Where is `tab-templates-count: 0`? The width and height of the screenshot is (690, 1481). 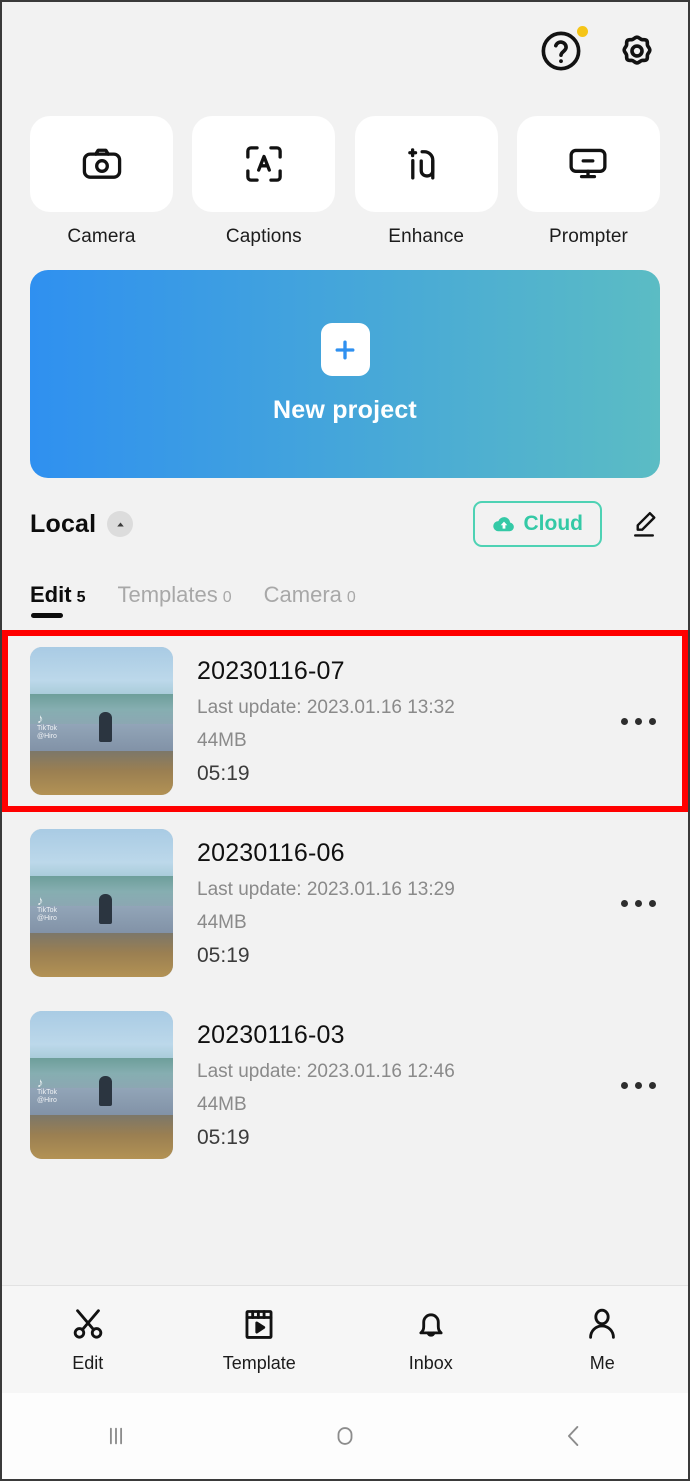 tab-templates-count: 0 is located at coordinates (227, 597).